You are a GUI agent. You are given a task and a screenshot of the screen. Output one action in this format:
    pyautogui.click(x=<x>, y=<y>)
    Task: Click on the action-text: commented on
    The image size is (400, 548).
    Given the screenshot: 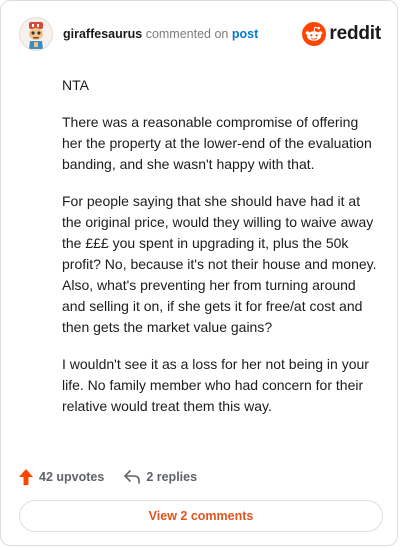 What is the action you would take?
    pyautogui.click(x=187, y=34)
    